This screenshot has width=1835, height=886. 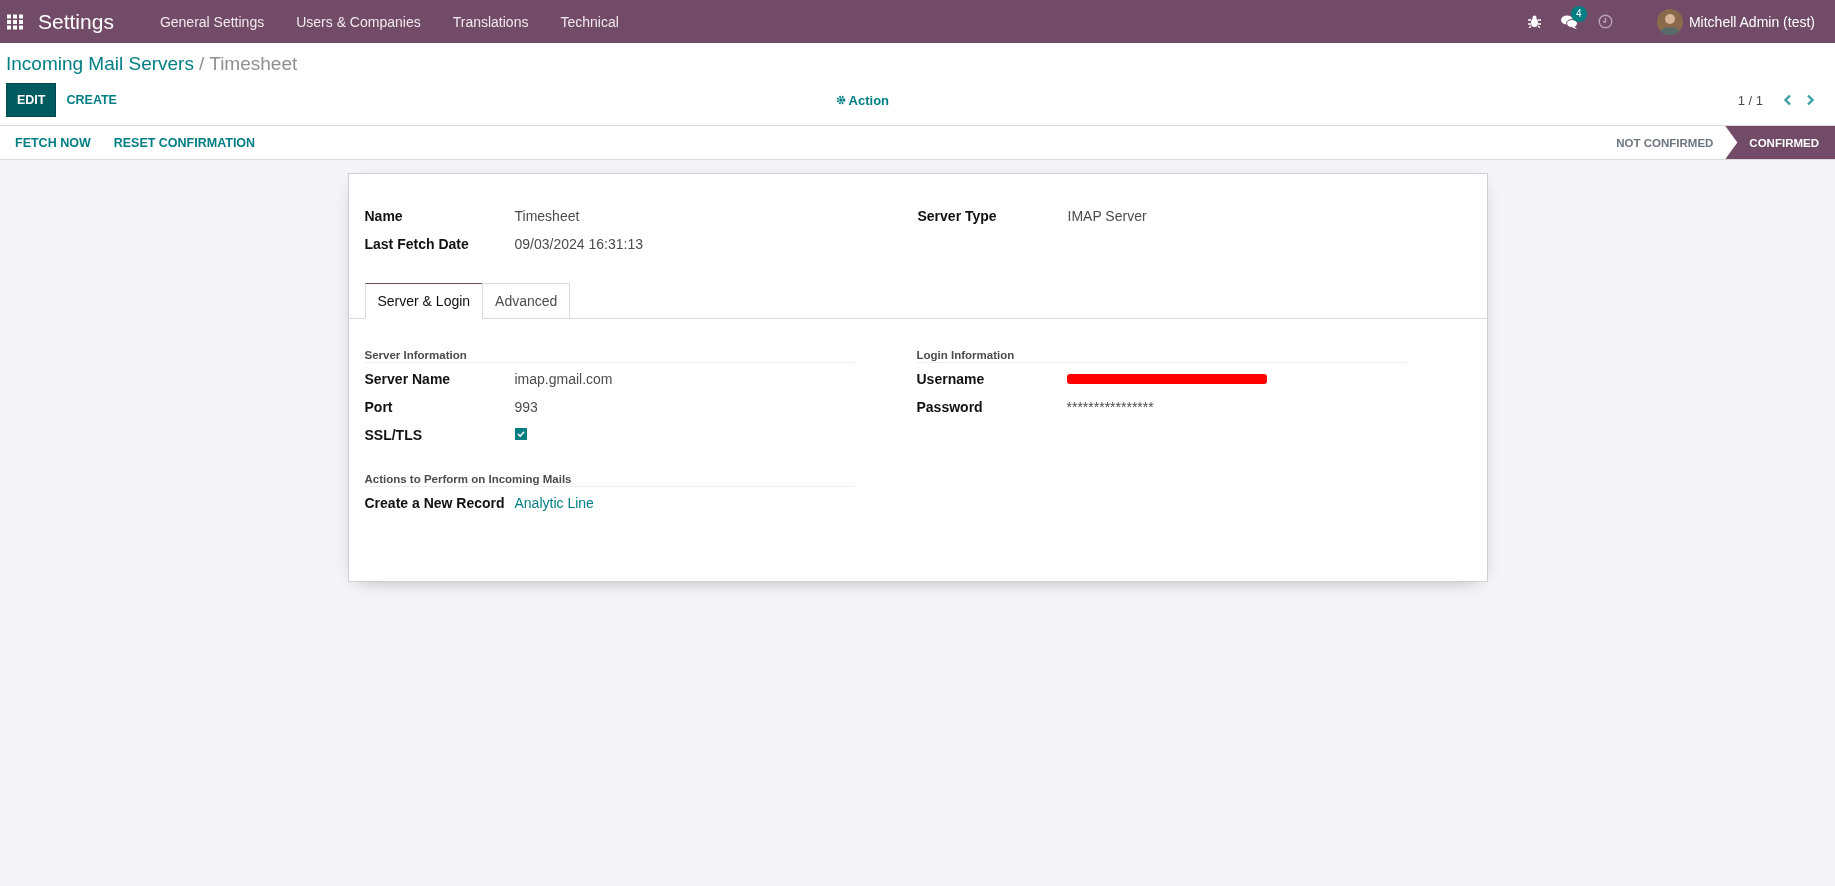 What do you see at coordinates (840, 100) in the screenshot?
I see `gear-icon` at bounding box center [840, 100].